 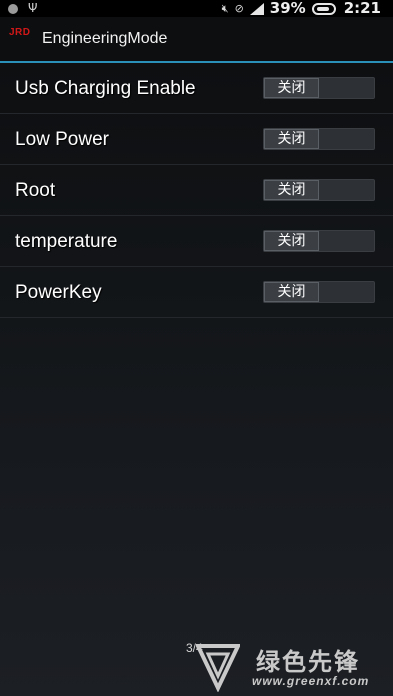 What do you see at coordinates (362, 8) in the screenshot?
I see `status-clock: 2:21` at bounding box center [362, 8].